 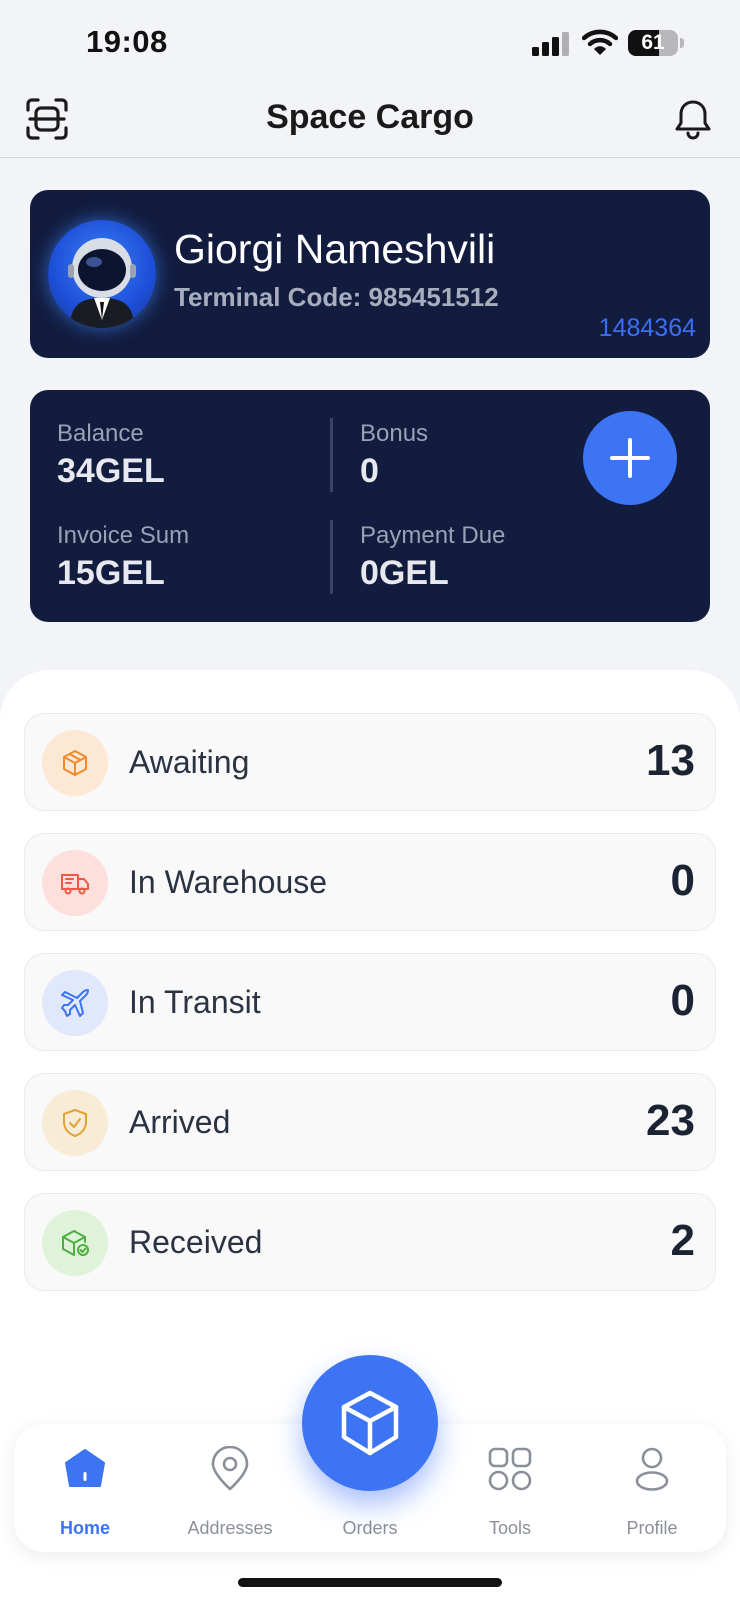 I want to click on cellular-signal-icon, so click(x=550, y=44).